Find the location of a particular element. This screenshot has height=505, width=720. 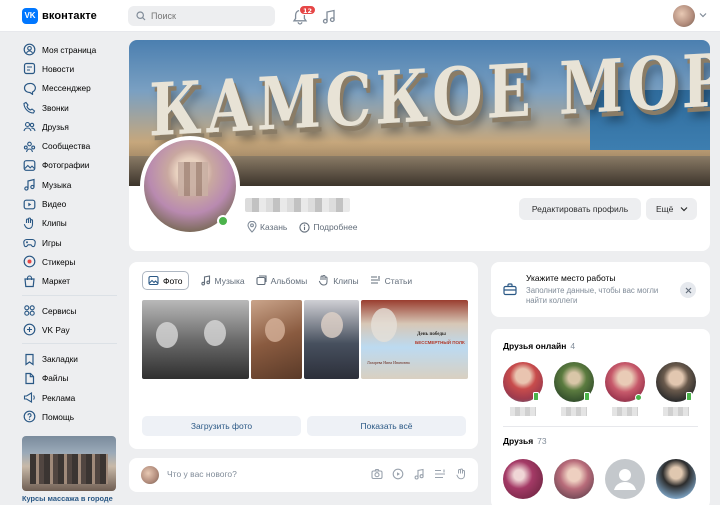

sidebar-divider is located at coordinates (69, 344).